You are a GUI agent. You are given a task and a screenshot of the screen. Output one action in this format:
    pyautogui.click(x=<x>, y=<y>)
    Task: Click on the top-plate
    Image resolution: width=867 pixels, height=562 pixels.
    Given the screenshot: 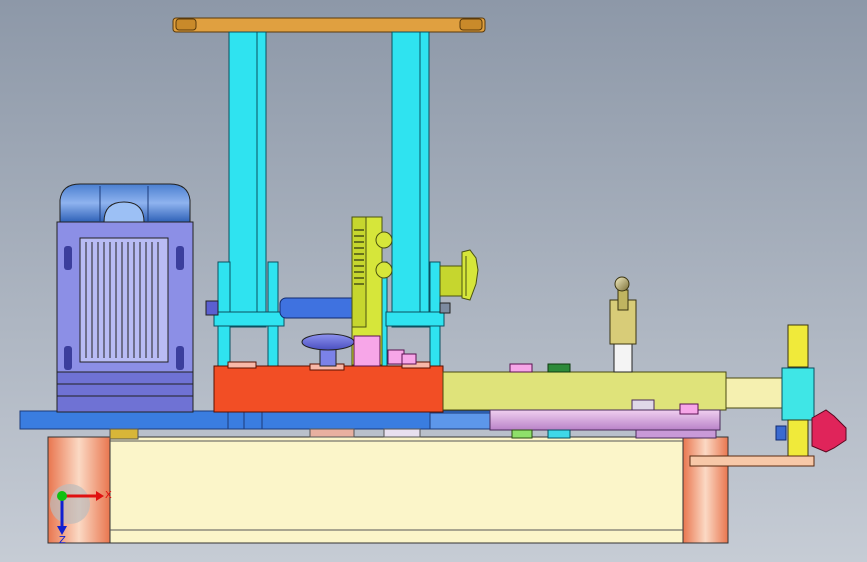 What is the action you would take?
    pyautogui.click(x=329, y=25)
    